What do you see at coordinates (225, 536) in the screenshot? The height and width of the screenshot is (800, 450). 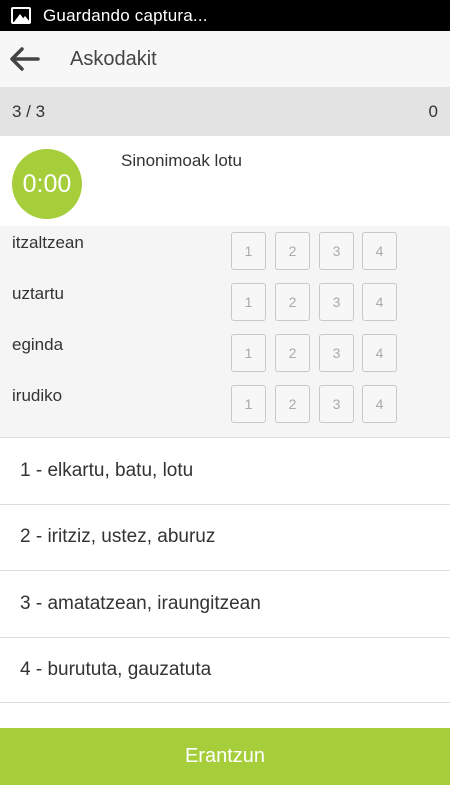 I see `answer-item: 2 - iritziz, ustez, aburuz` at bounding box center [225, 536].